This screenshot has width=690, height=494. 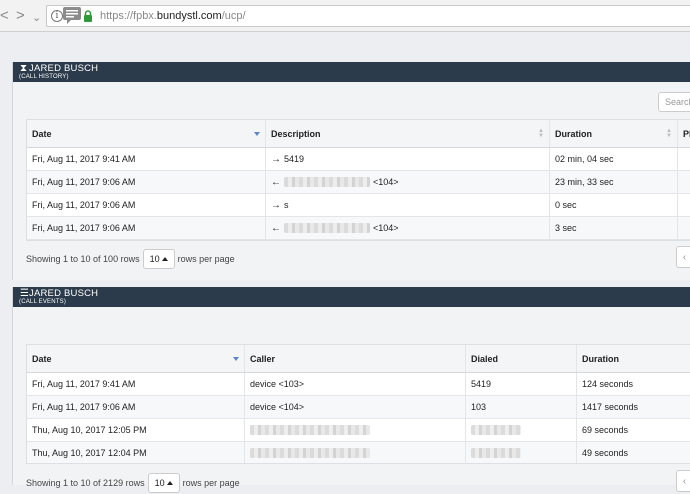 What do you see at coordinates (44, 77) in the screenshot?
I see `widget-subtitle: (CALL HISTORY)` at bounding box center [44, 77].